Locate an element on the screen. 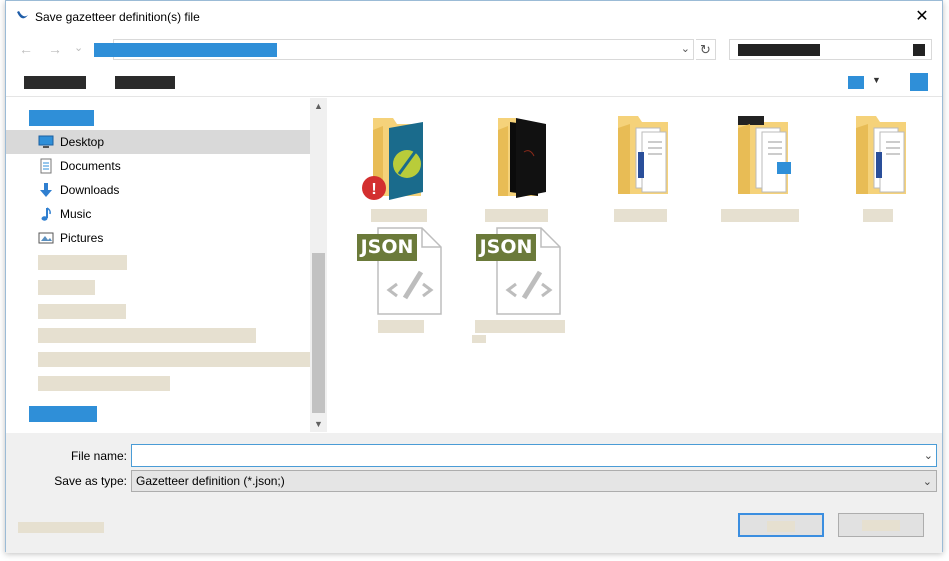 The width and height of the screenshot is (949, 561). sidebar-item-documents: Documents is located at coordinates (79, 166).